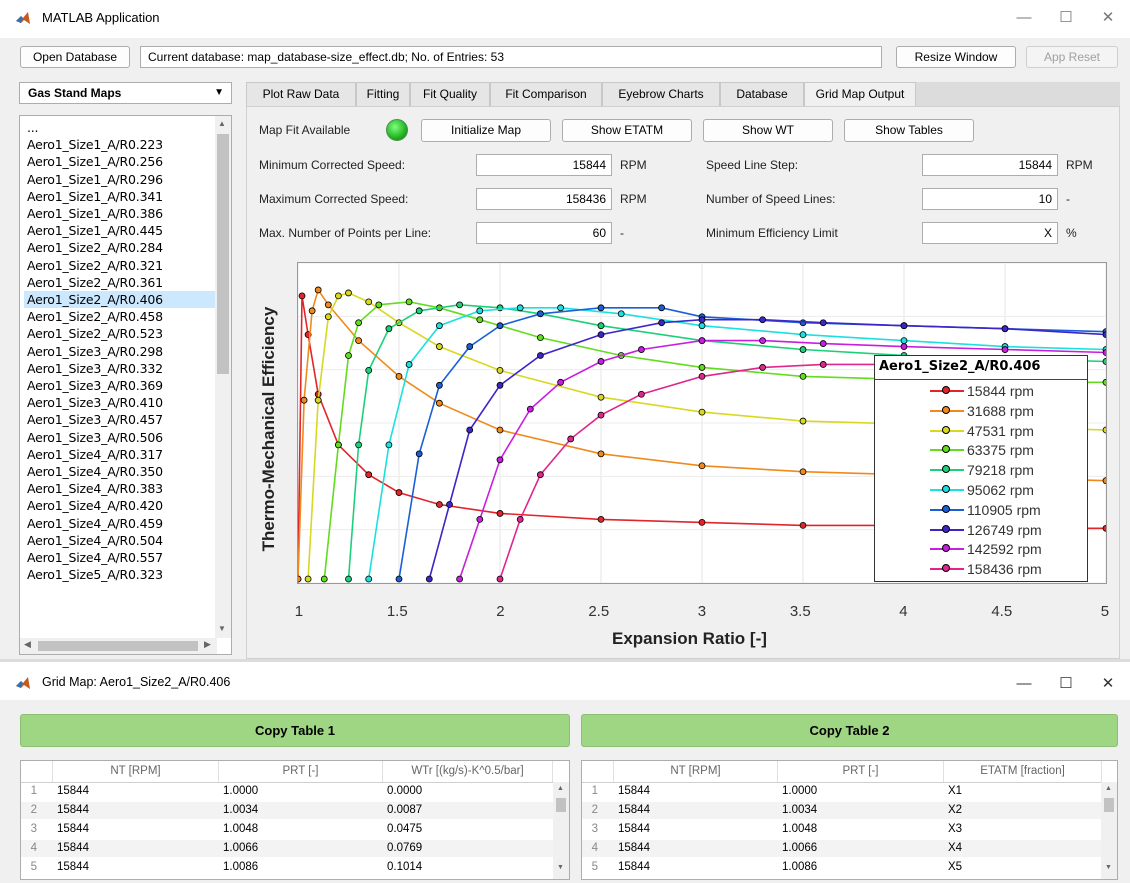  What do you see at coordinates (75, 57) in the screenshot?
I see `open-database-button: Open Database` at bounding box center [75, 57].